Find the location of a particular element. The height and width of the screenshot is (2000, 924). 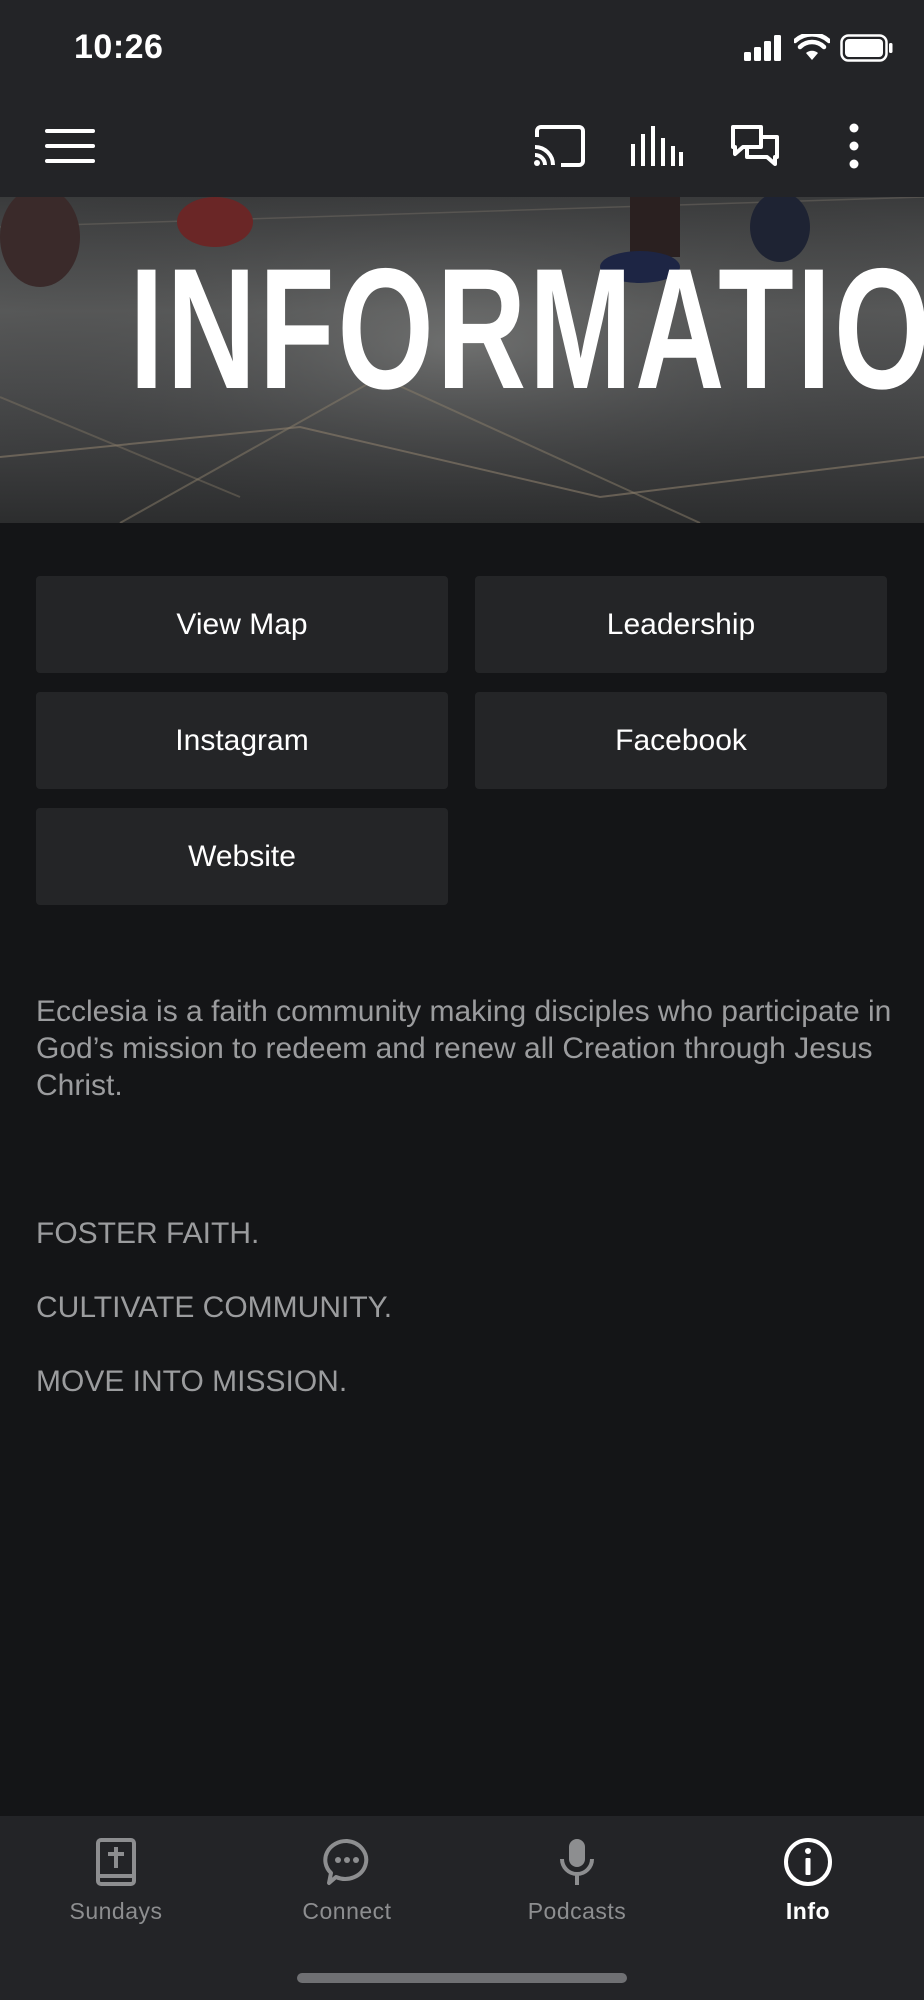

view-map-button: View Map is located at coordinates (242, 624).